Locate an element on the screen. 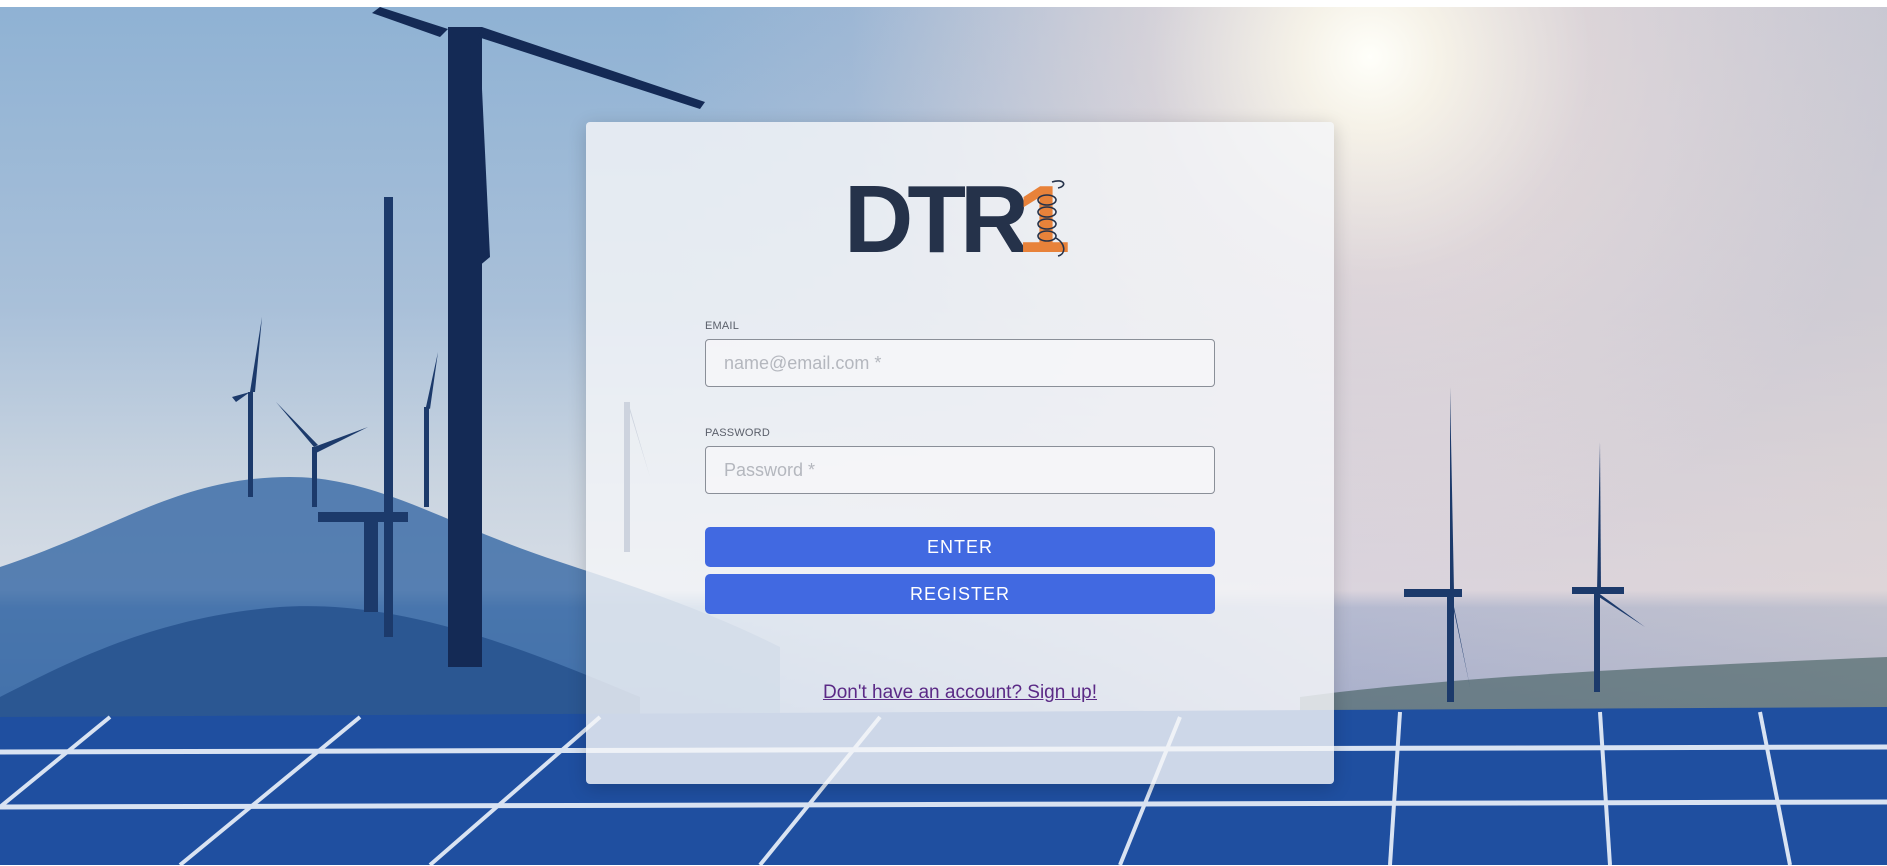 This screenshot has height=866, width=1887. enter-button: ENTER is located at coordinates (960, 547).